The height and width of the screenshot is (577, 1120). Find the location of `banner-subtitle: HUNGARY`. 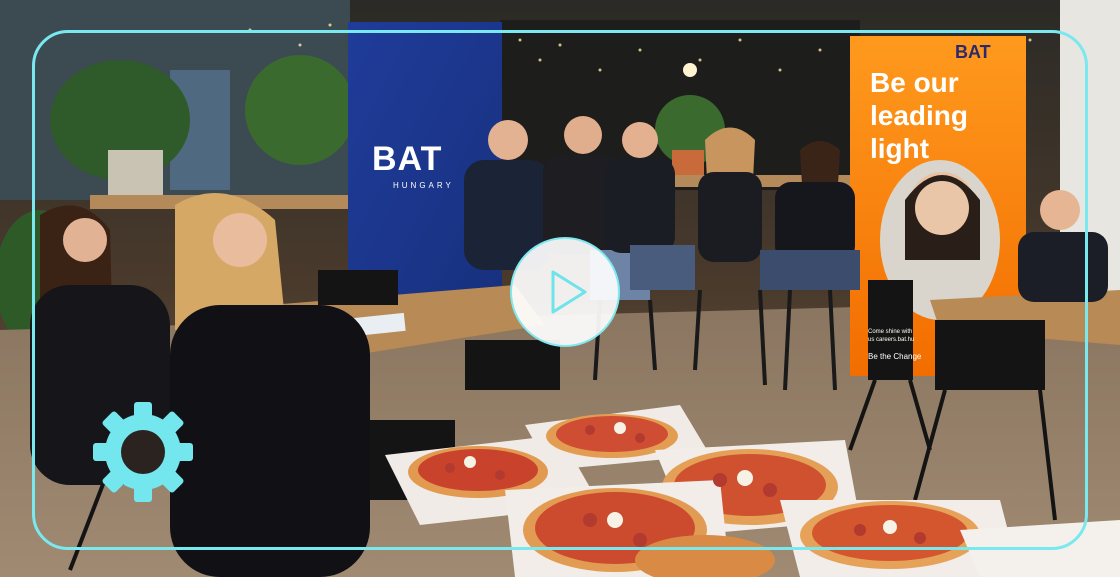

banner-subtitle: HUNGARY is located at coordinates (423, 185).